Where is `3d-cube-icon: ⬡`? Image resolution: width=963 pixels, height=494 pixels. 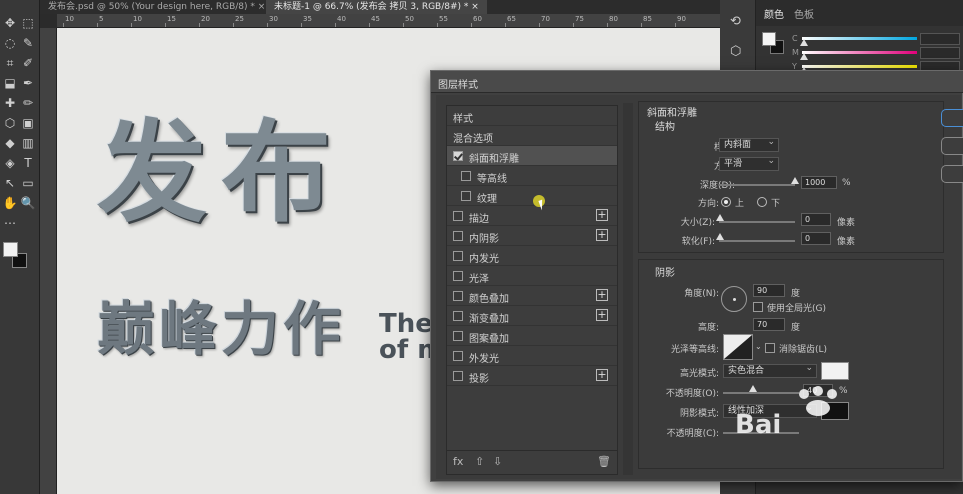 3d-cube-icon: ⬡ is located at coordinates (738, 52).